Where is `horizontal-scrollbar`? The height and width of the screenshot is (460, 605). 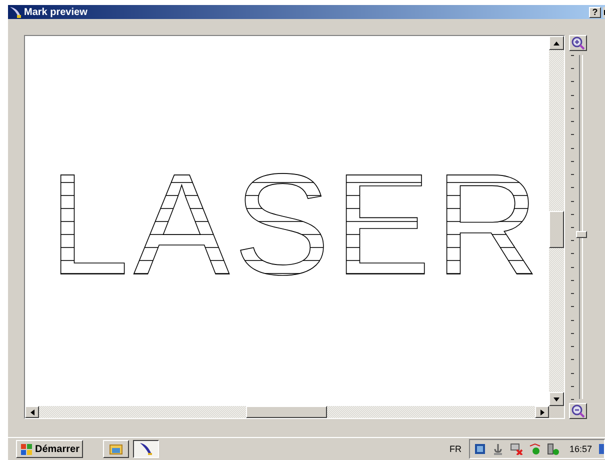 horizontal-scrollbar is located at coordinates (287, 412).